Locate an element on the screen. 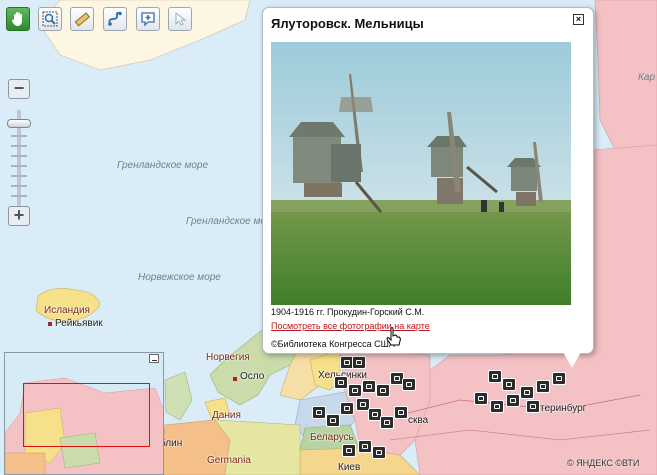 The height and width of the screenshot is (475, 657). overview-minimize-button is located at coordinates (154, 358).